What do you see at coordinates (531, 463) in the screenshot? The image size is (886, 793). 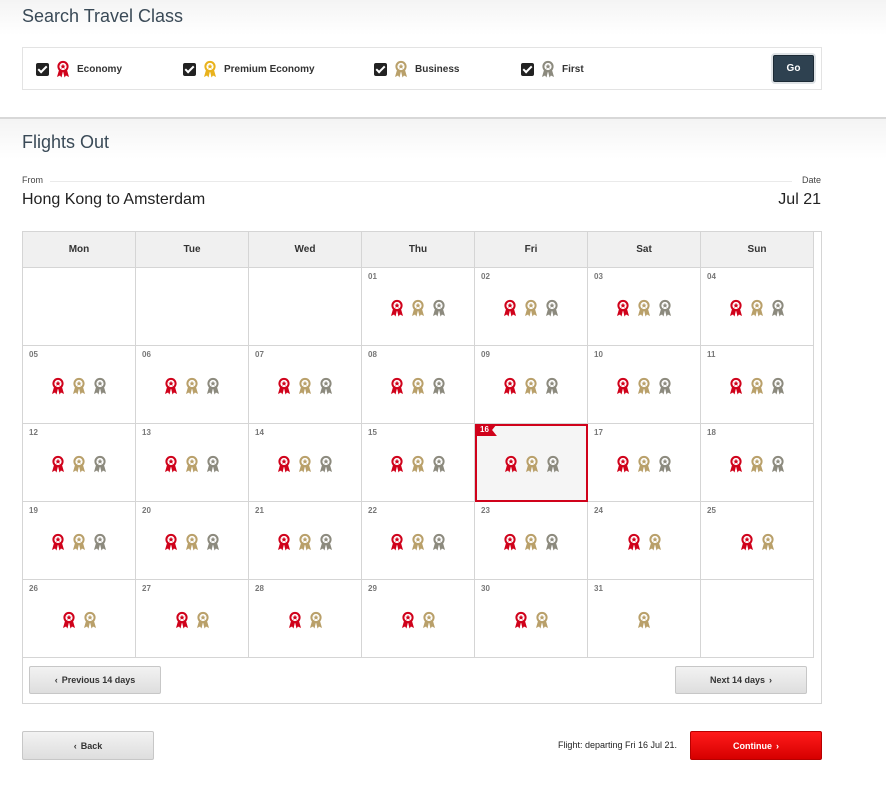 I see `calendar-day: 16` at bounding box center [531, 463].